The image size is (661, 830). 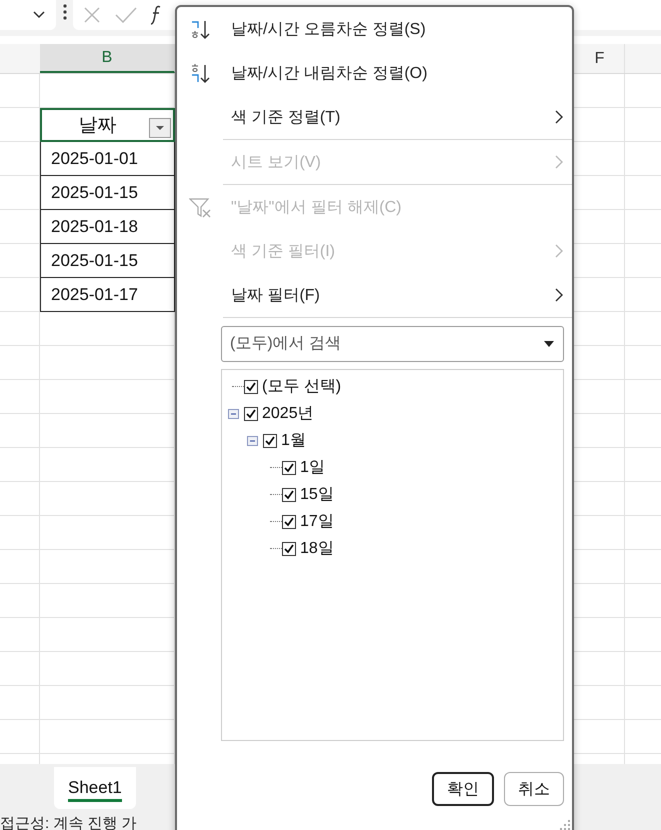 I want to click on tree-item-label: 18일, so click(x=317, y=549).